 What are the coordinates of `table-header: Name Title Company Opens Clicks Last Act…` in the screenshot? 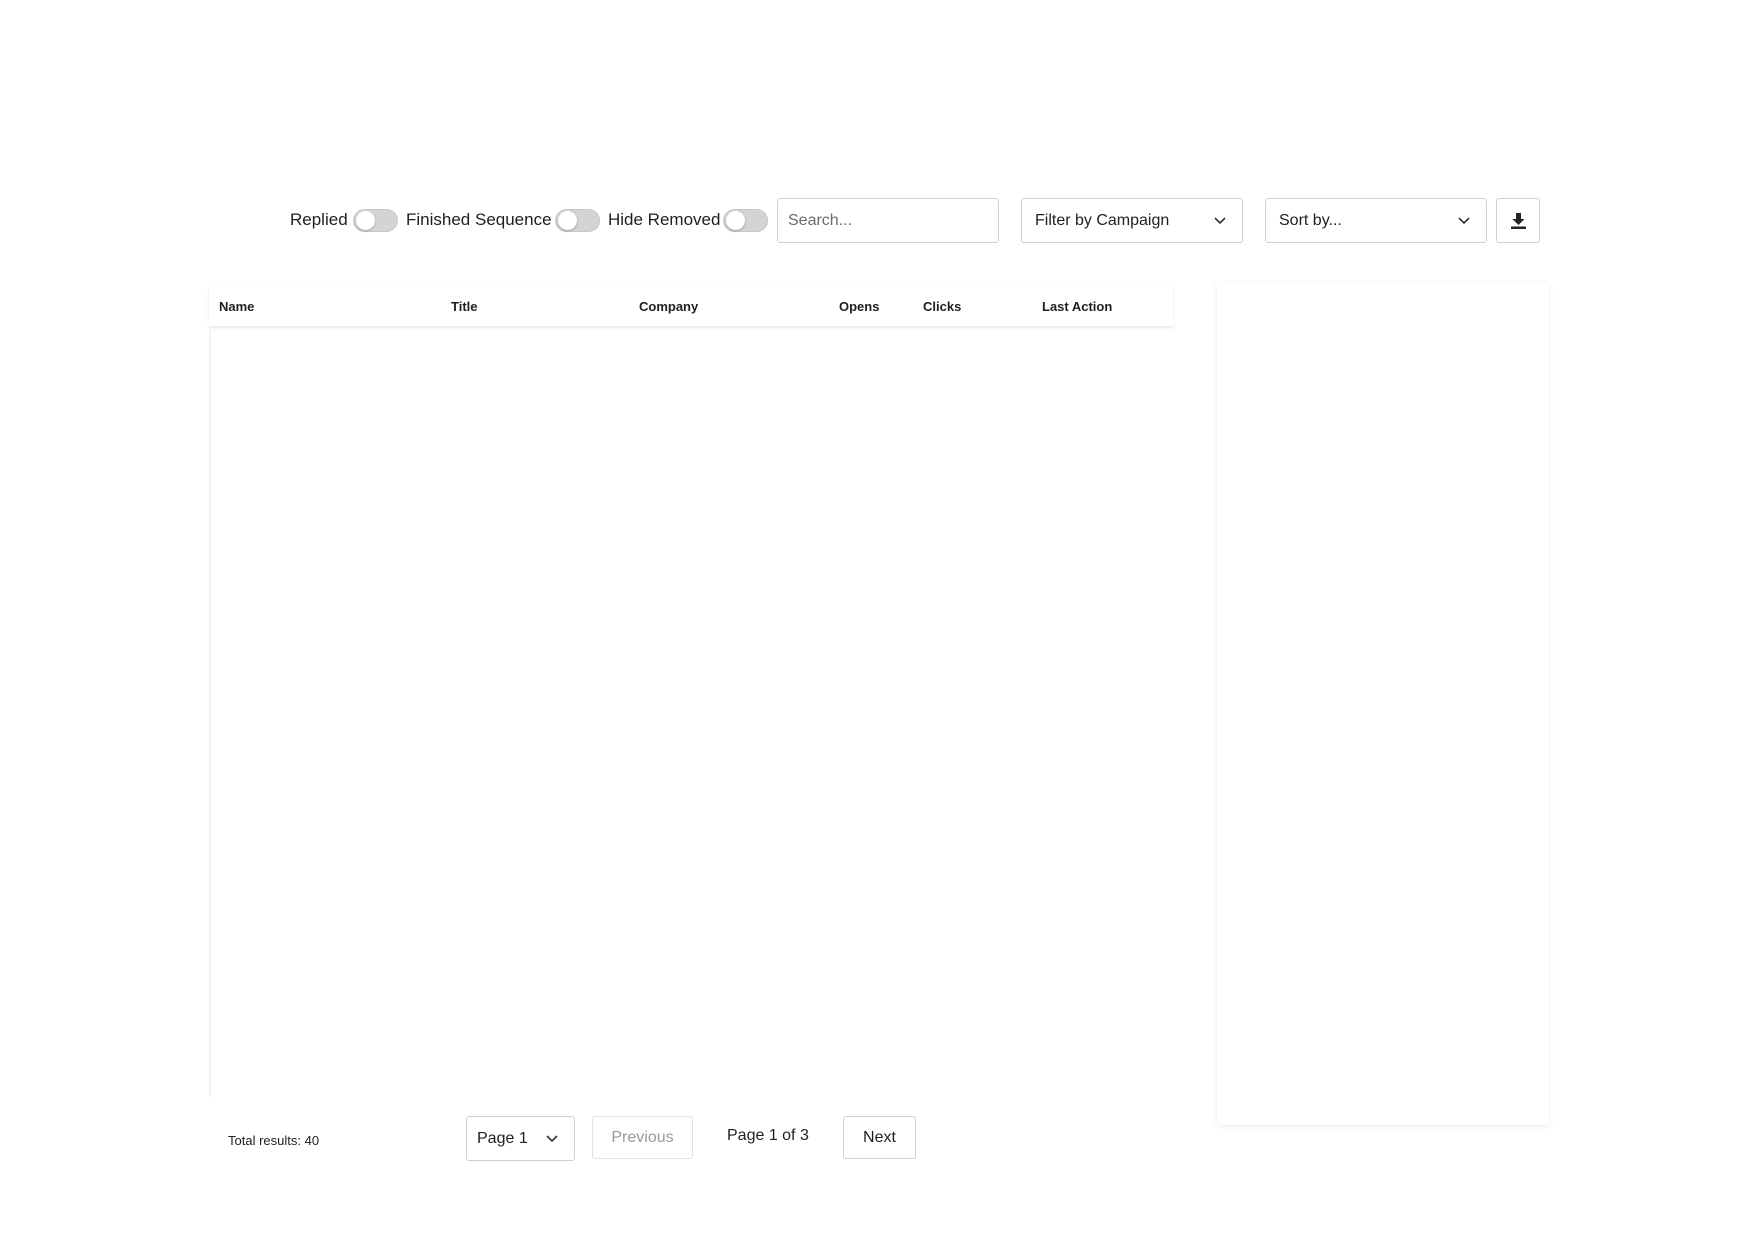 It's located at (691, 307).